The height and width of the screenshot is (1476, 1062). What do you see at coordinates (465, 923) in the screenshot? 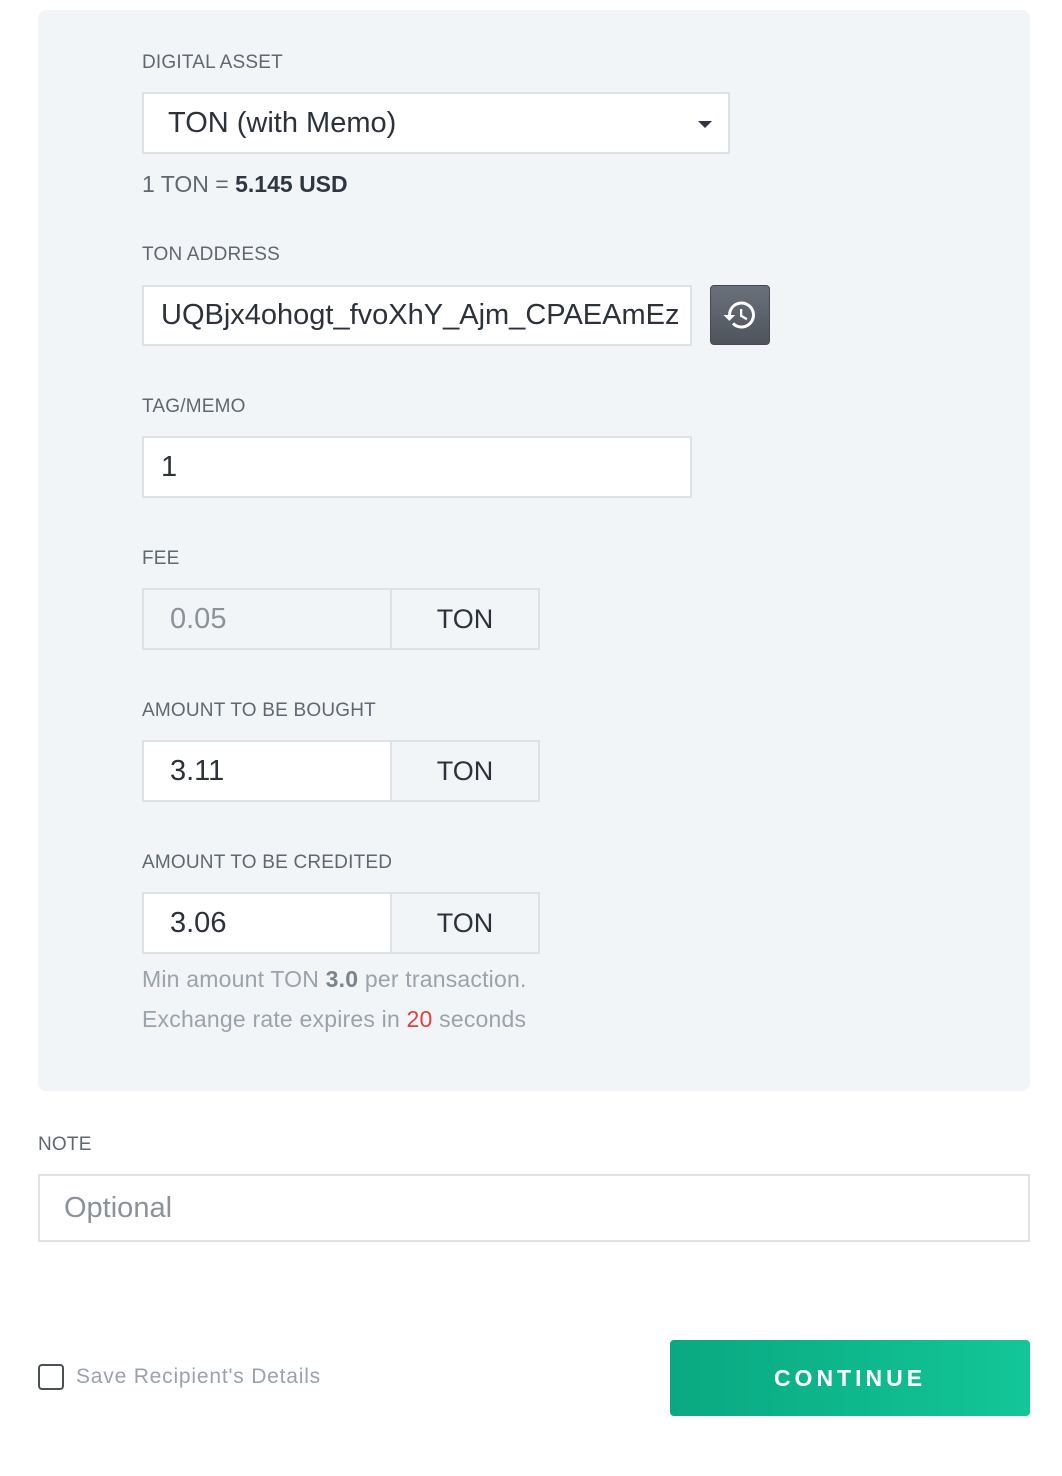
I see `amount-credited-unit: TON` at bounding box center [465, 923].